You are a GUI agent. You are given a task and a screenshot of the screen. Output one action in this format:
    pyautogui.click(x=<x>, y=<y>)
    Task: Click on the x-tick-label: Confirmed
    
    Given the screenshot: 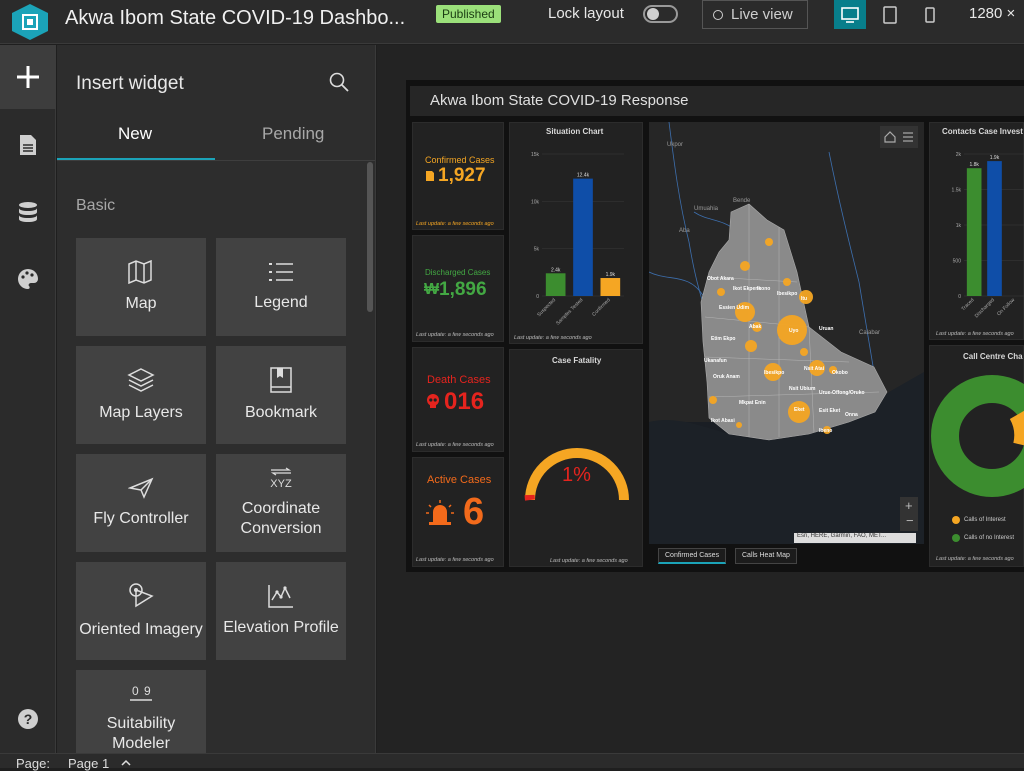 What is the action you would take?
    pyautogui.click(x=601, y=307)
    